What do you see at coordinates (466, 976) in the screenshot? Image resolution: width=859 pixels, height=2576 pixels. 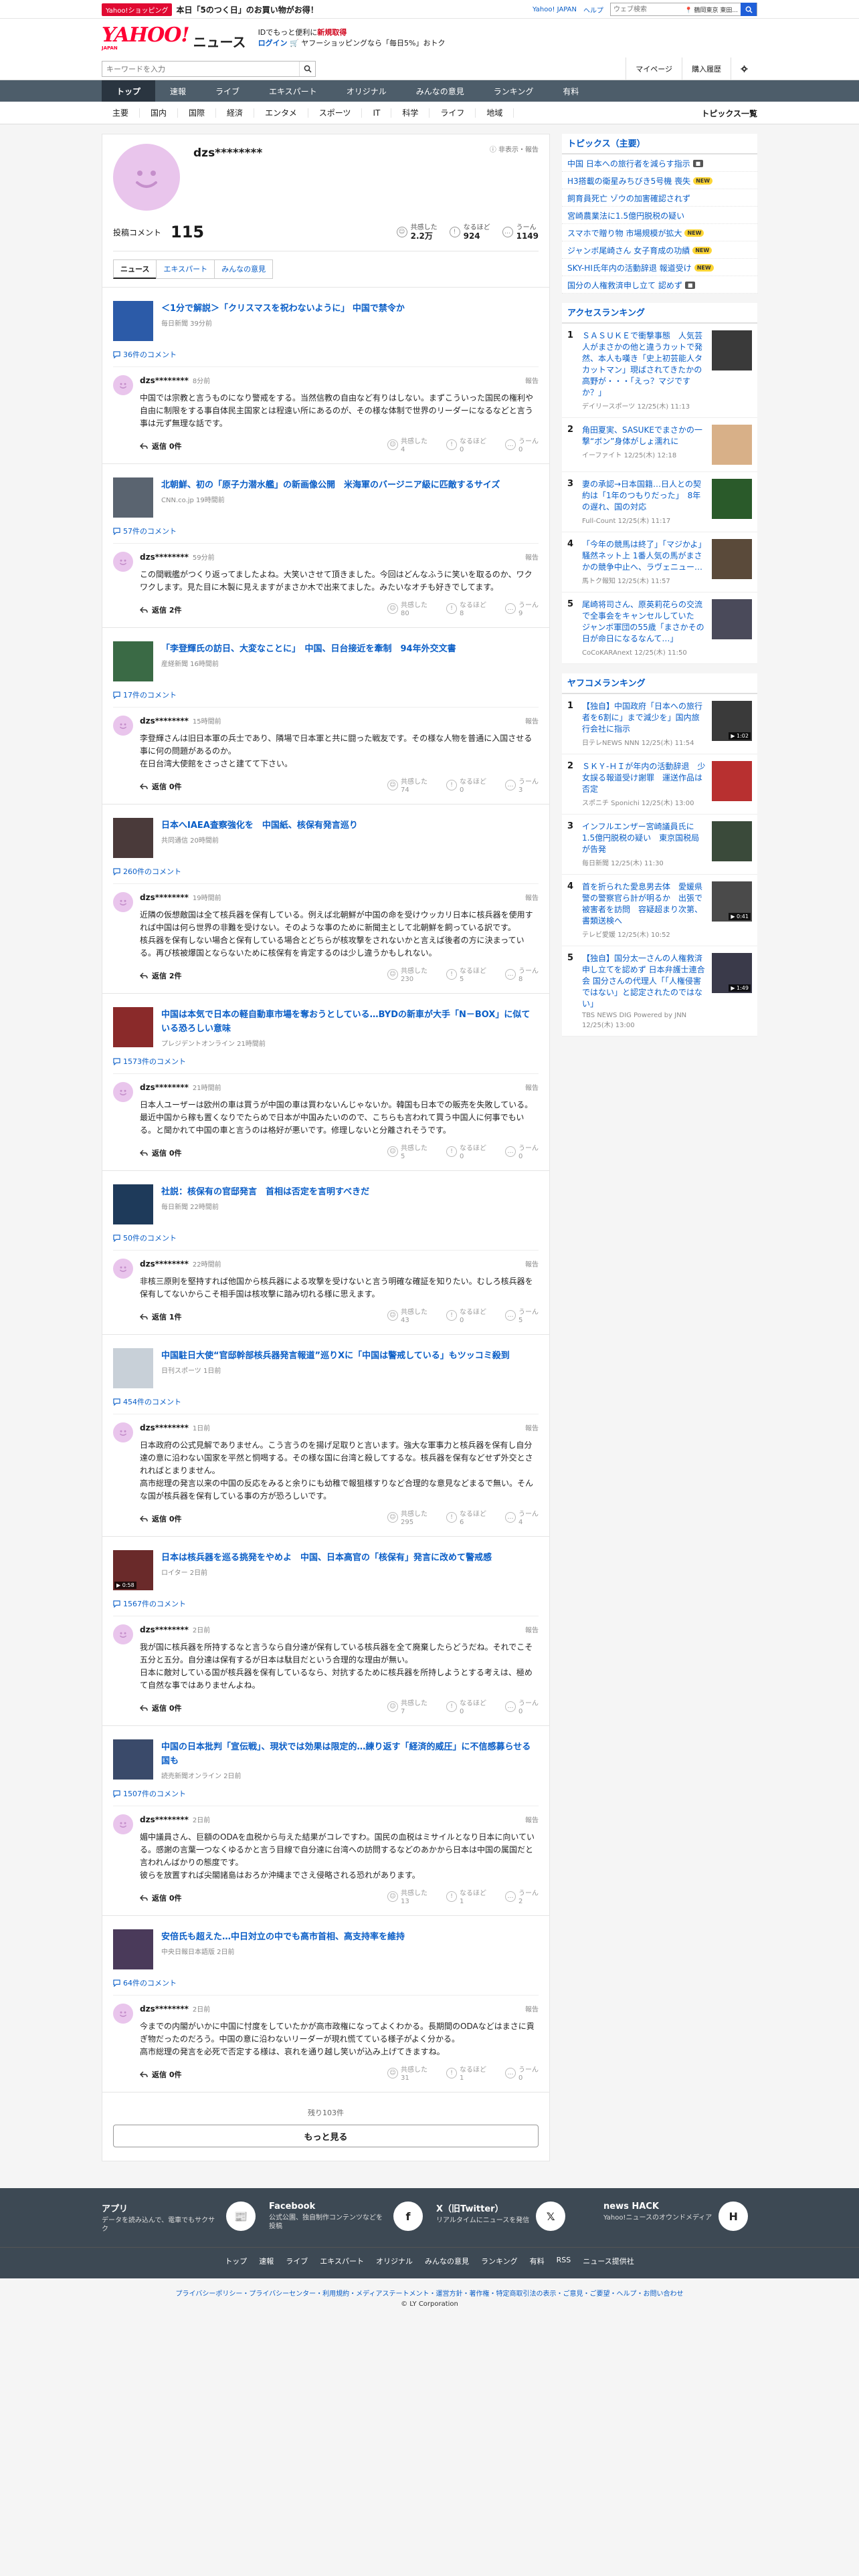 I see `reaction-indeed-button: ! なるほど 5` at bounding box center [466, 976].